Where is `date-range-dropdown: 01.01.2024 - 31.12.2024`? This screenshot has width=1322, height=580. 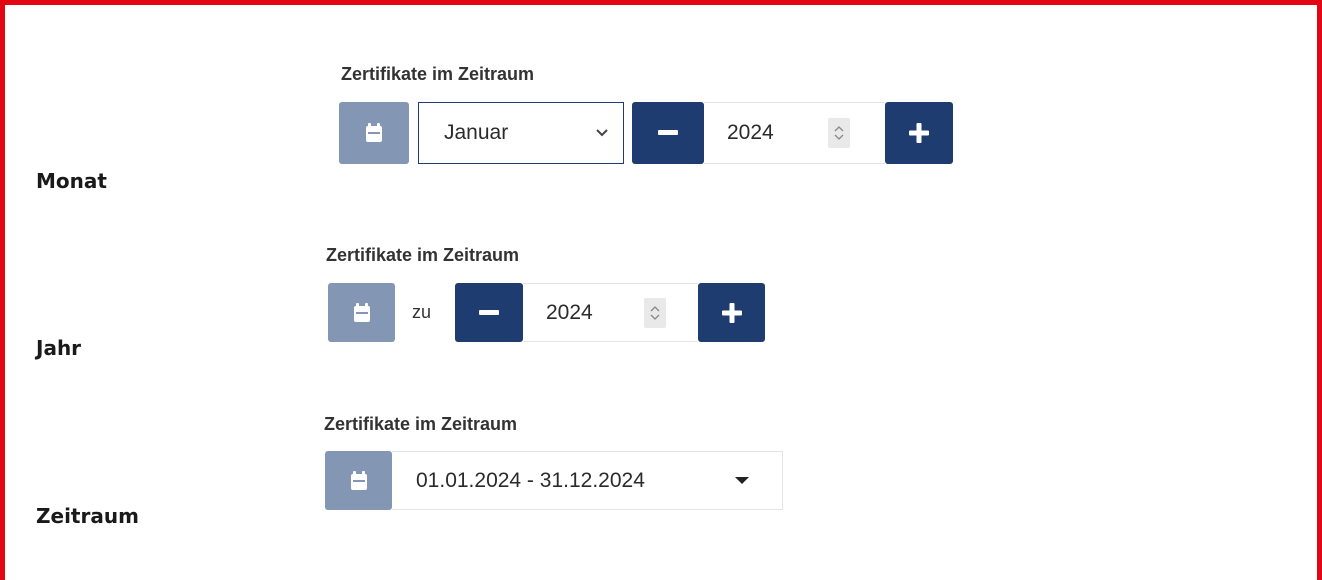
date-range-dropdown: 01.01.2024 - 31.12.2024 is located at coordinates (587, 480).